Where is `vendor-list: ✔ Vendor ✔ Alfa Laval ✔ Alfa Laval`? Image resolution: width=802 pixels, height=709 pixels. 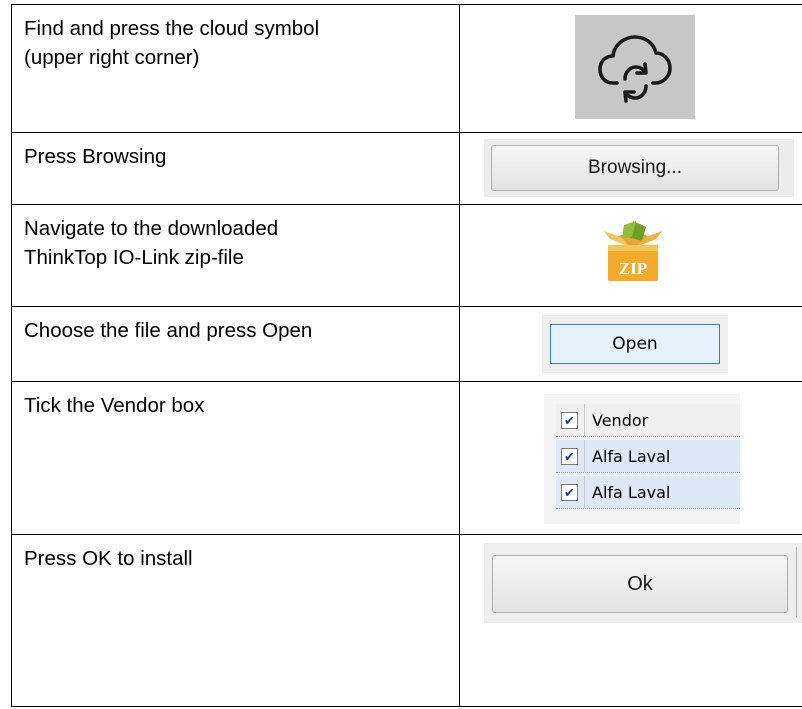 vendor-list: ✔ Vendor ✔ Alfa Laval ✔ Alfa Laval is located at coordinates (642, 459).